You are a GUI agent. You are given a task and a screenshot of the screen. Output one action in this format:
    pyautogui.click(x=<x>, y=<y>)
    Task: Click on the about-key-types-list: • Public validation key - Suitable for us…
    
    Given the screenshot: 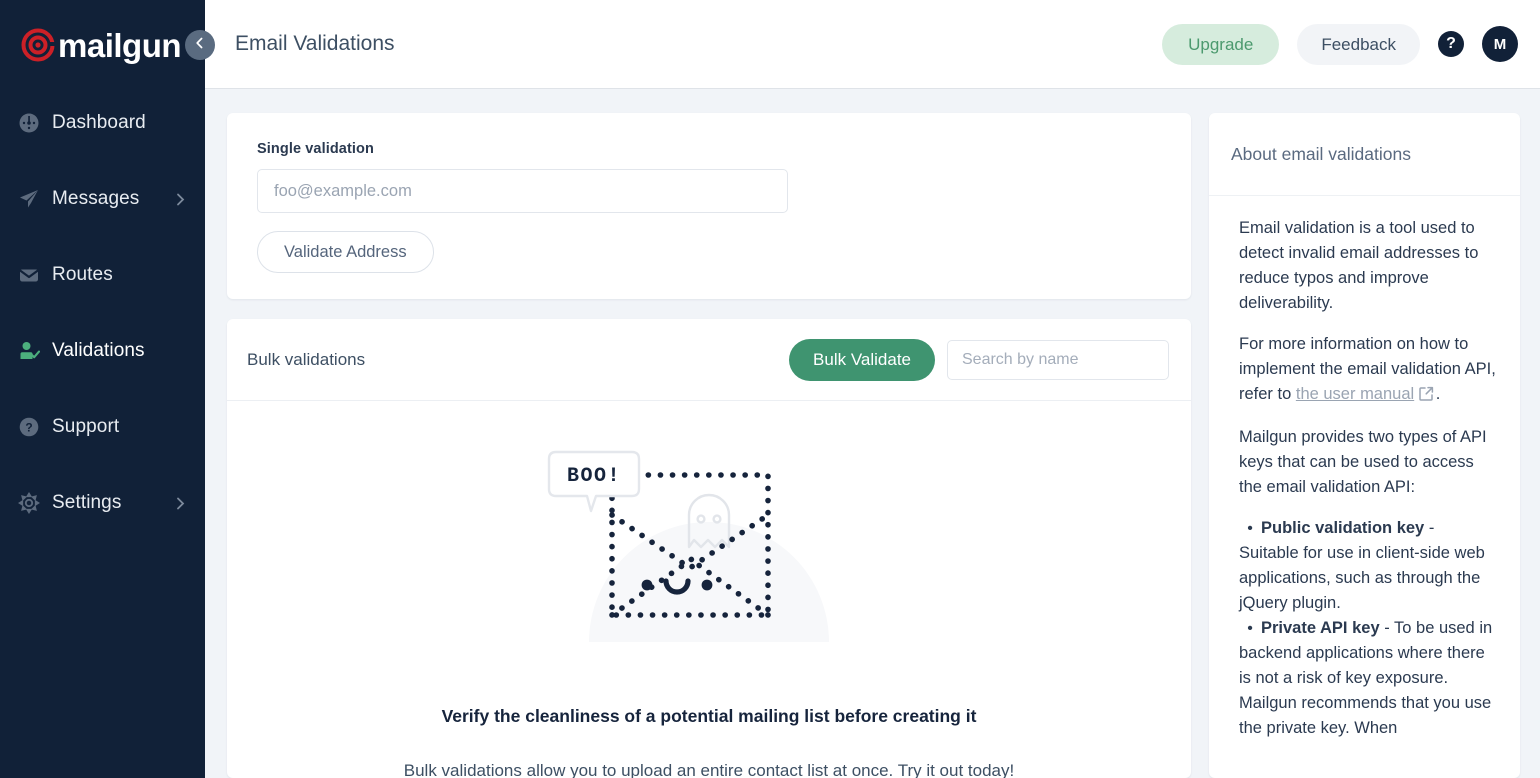 What is the action you would take?
    pyautogui.click(x=1367, y=603)
    